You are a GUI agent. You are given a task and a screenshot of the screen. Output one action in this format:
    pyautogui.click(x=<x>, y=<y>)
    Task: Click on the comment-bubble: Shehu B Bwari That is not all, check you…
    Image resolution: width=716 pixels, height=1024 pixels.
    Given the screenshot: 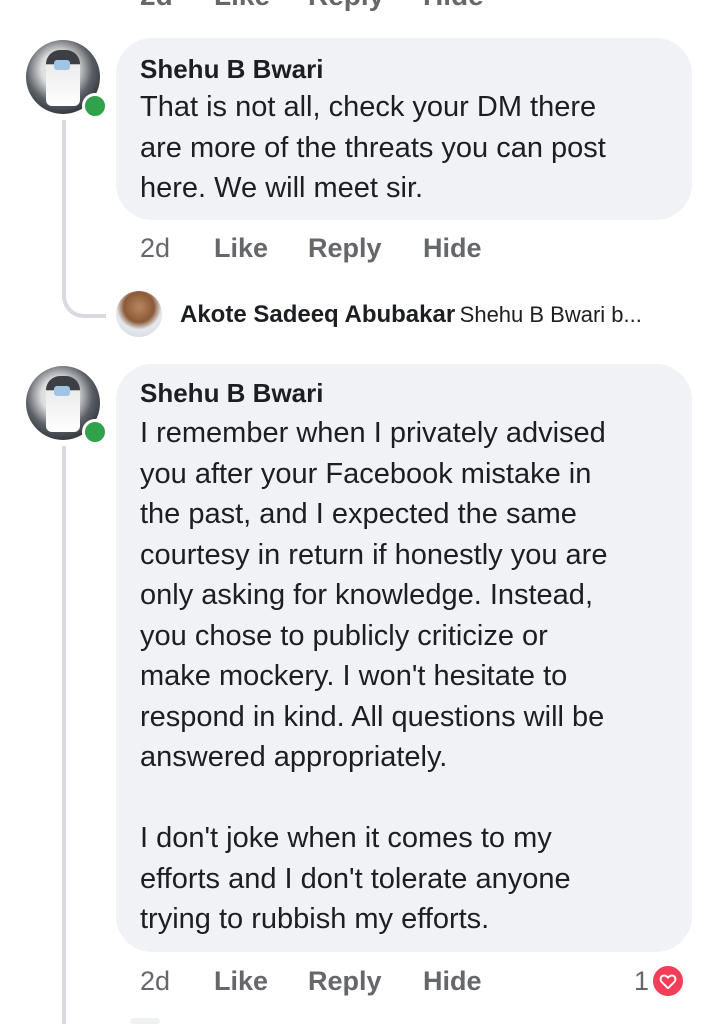 What is the action you would take?
    pyautogui.click(x=404, y=129)
    